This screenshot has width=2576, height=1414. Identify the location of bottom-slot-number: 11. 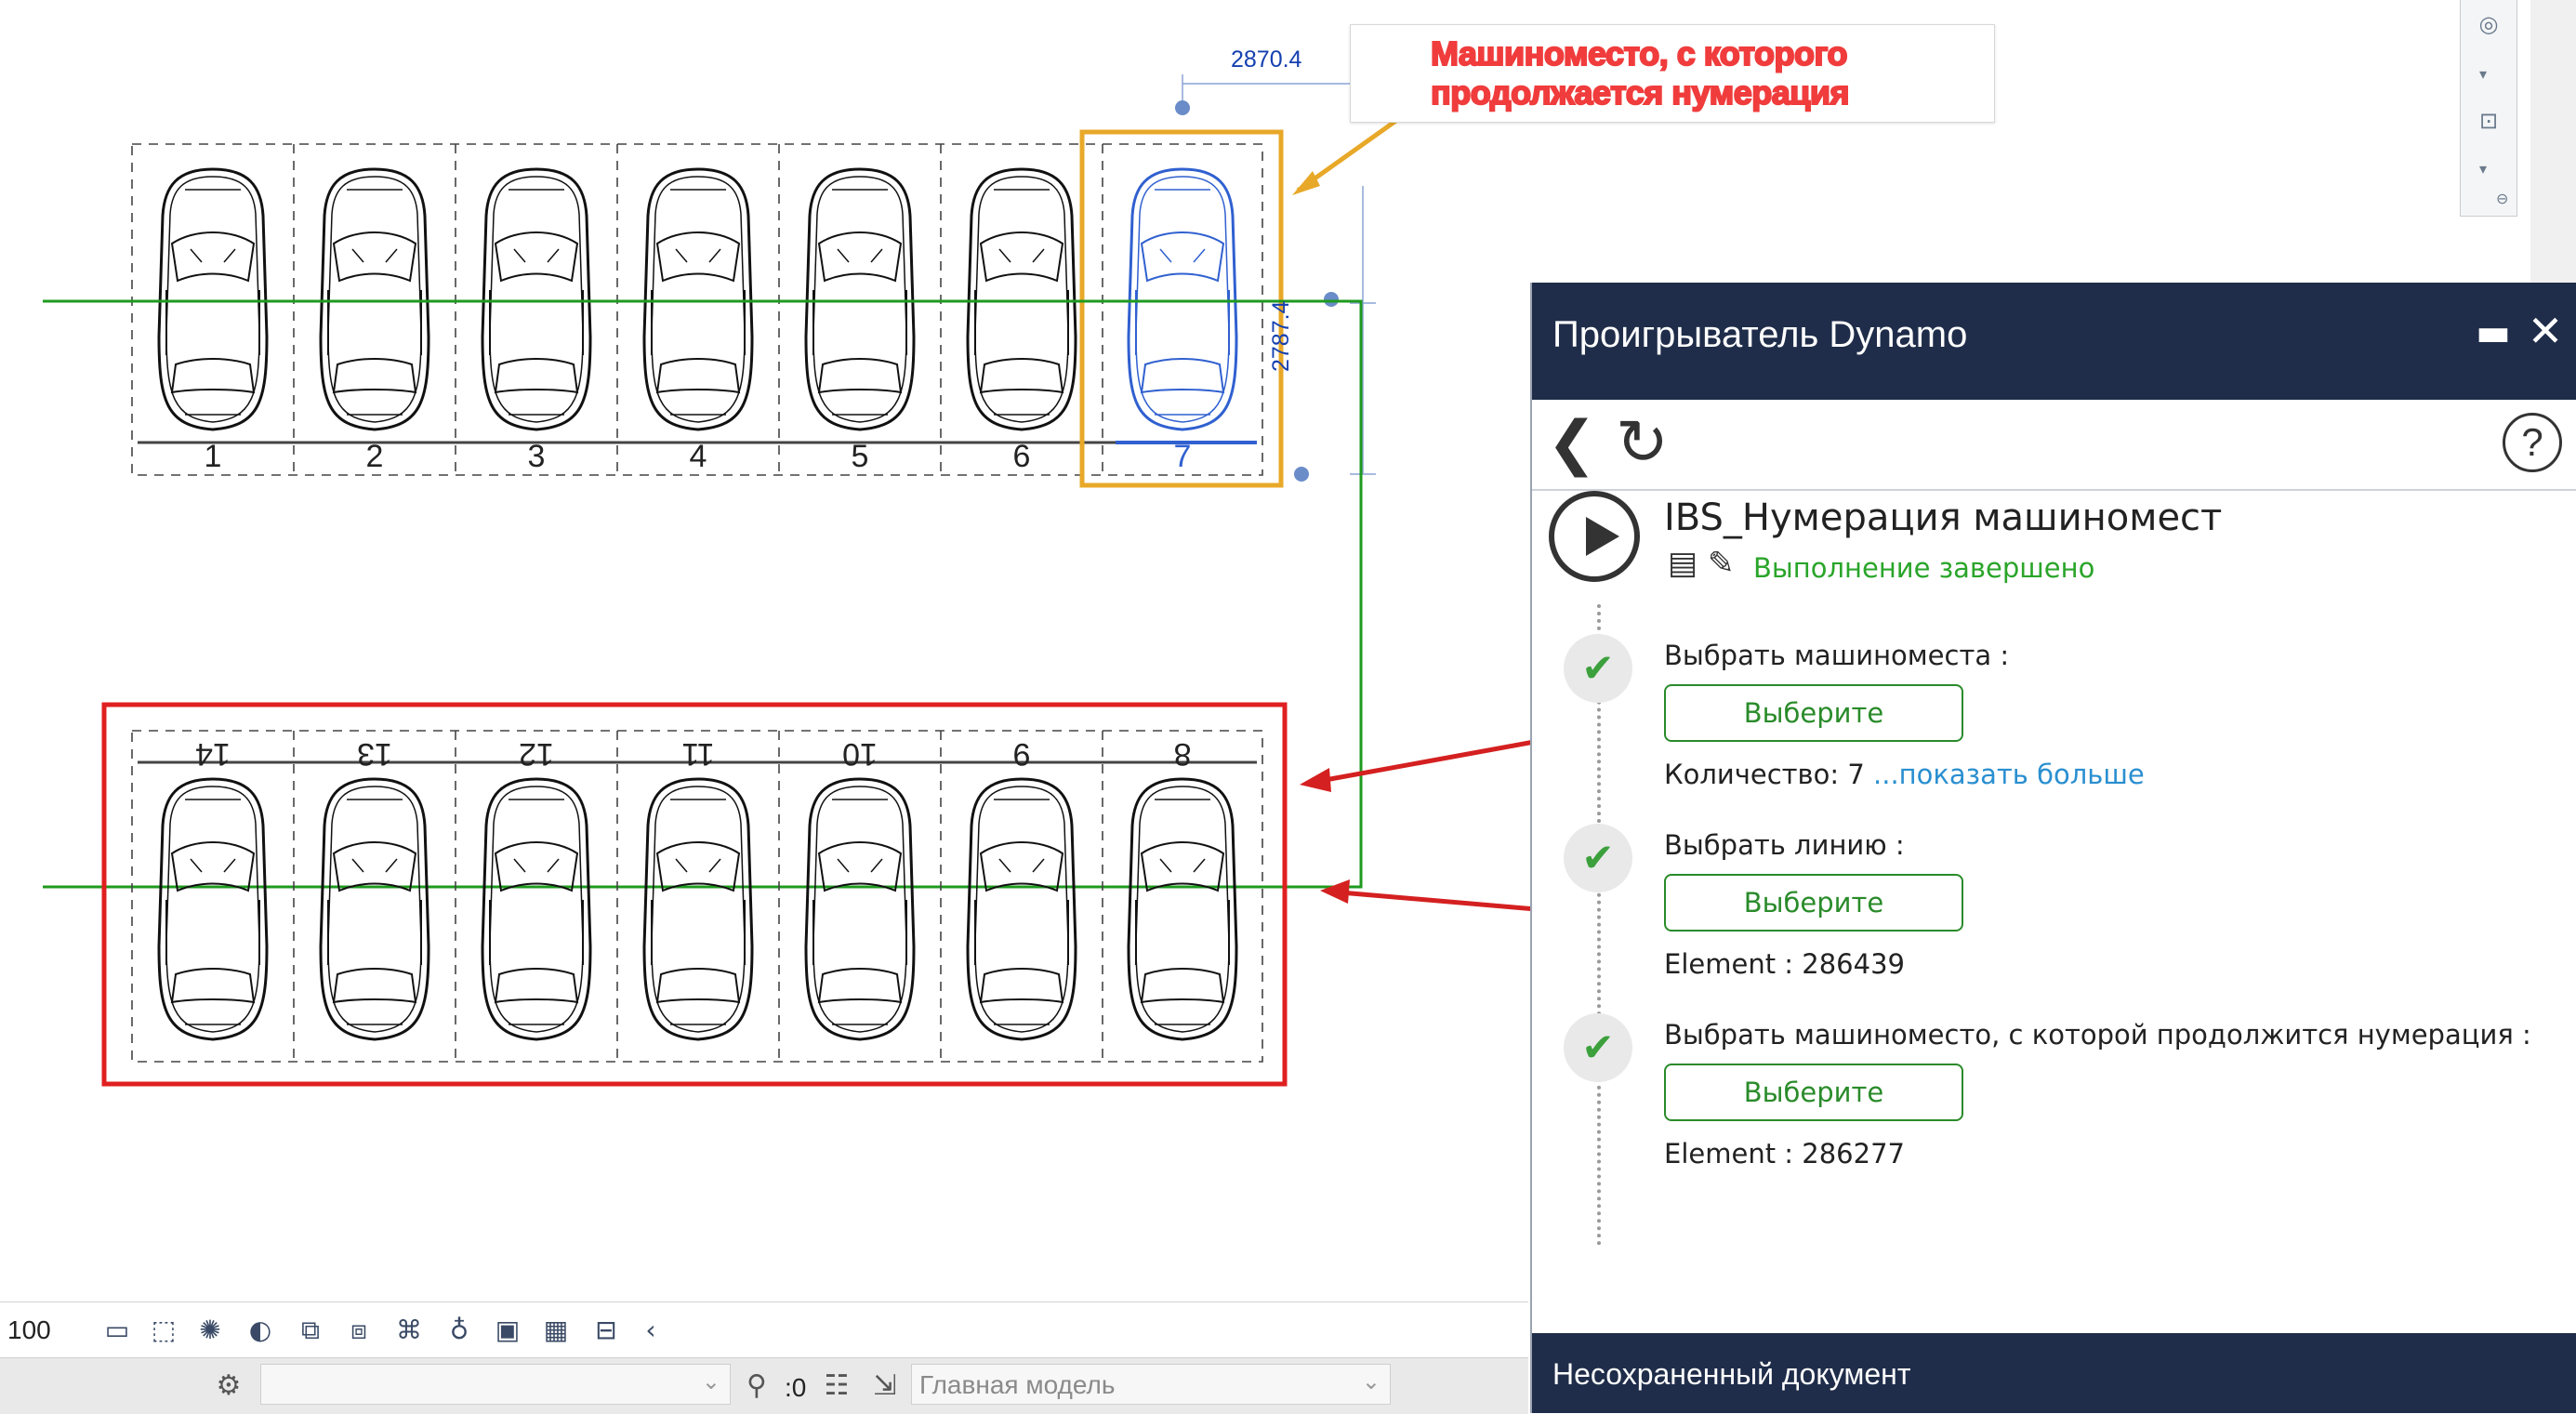
(697, 754).